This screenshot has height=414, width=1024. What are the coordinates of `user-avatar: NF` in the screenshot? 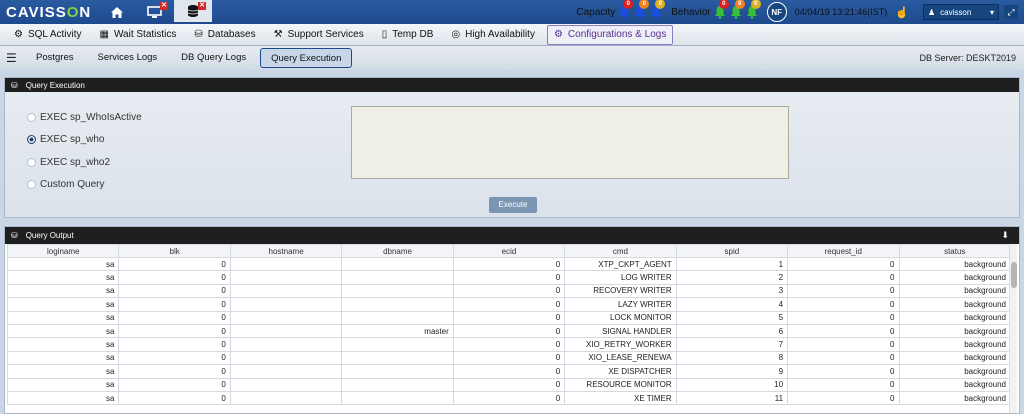 It's located at (776, 12).